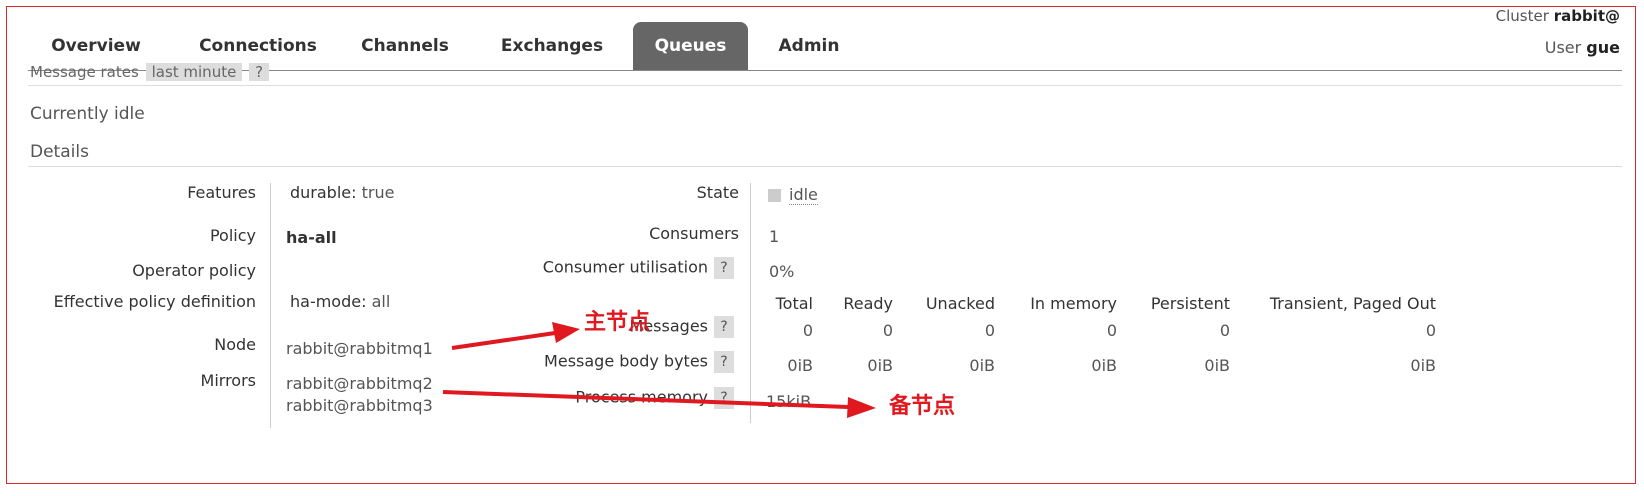 The image size is (1644, 496). I want to click on backup-node-annotation: 备节点, so click(922, 406).